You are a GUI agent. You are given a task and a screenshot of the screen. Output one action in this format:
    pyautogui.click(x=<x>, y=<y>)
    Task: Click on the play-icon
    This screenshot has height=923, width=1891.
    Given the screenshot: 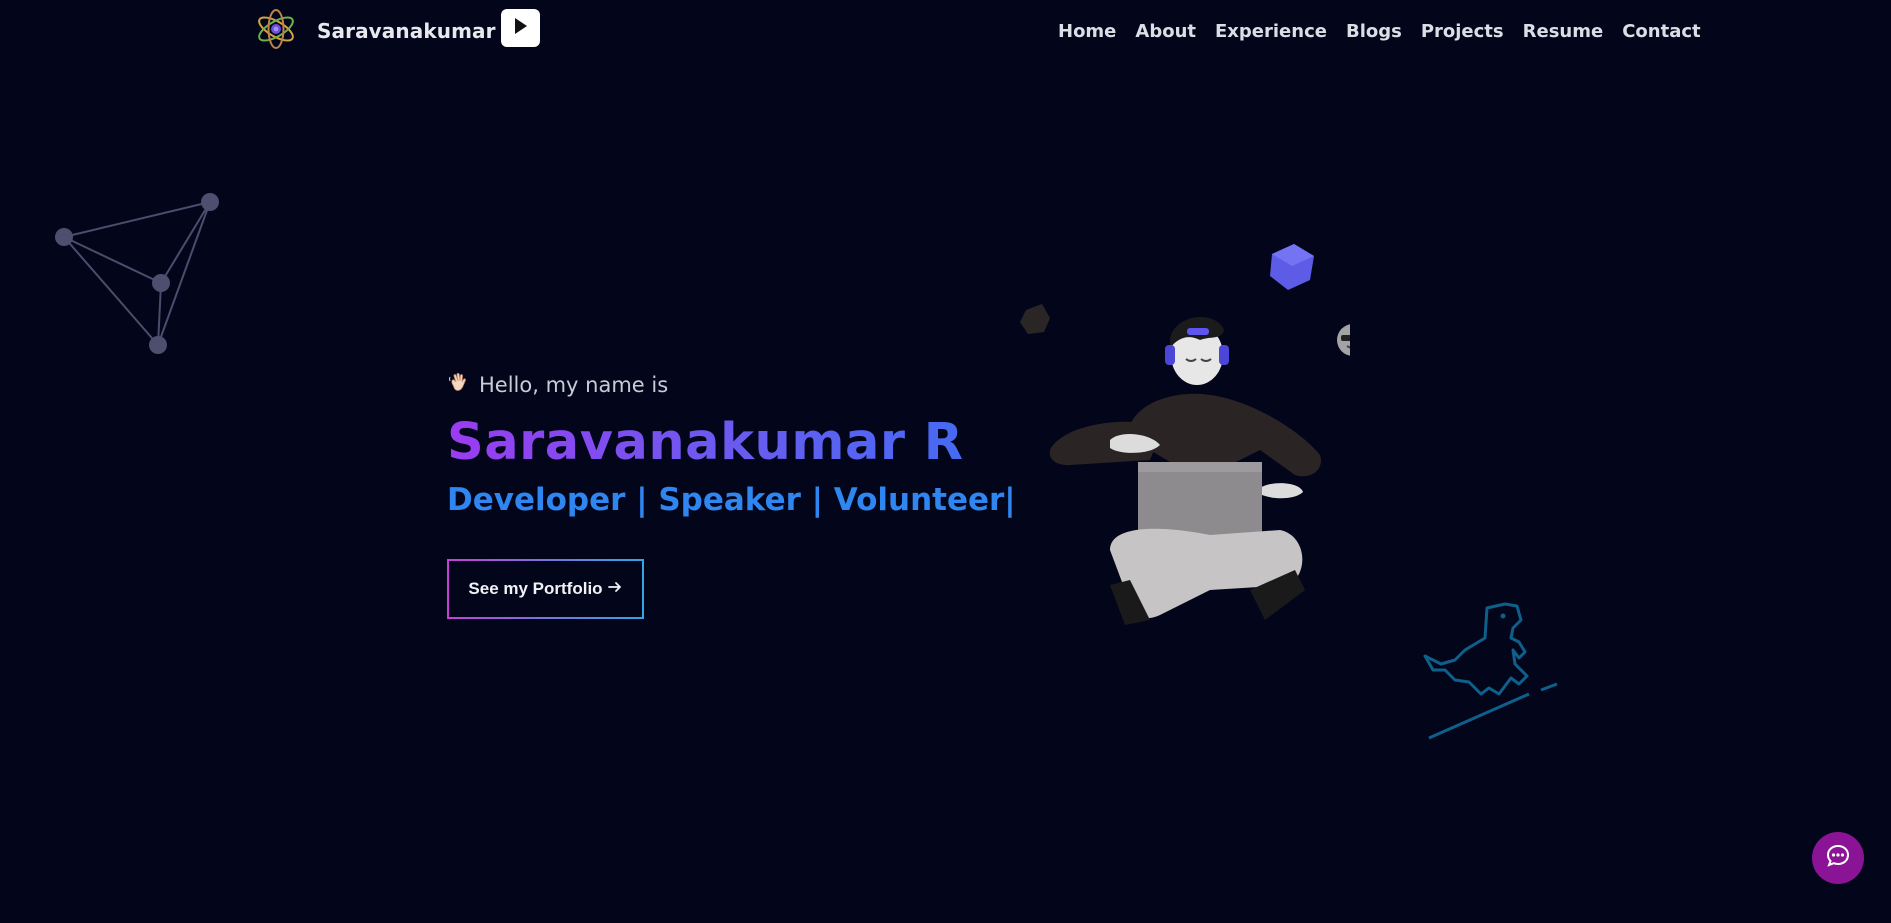 What is the action you would take?
    pyautogui.click(x=521, y=28)
    